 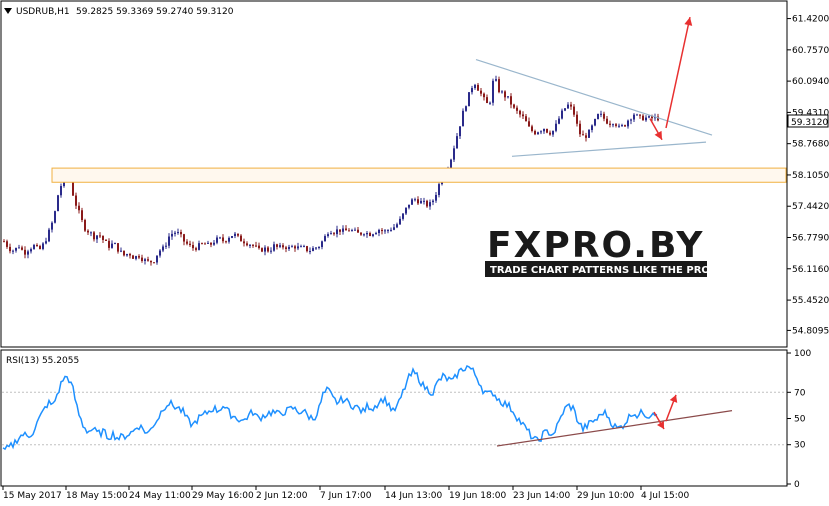 I want to click on support-zone, so click(x=419, y=175).